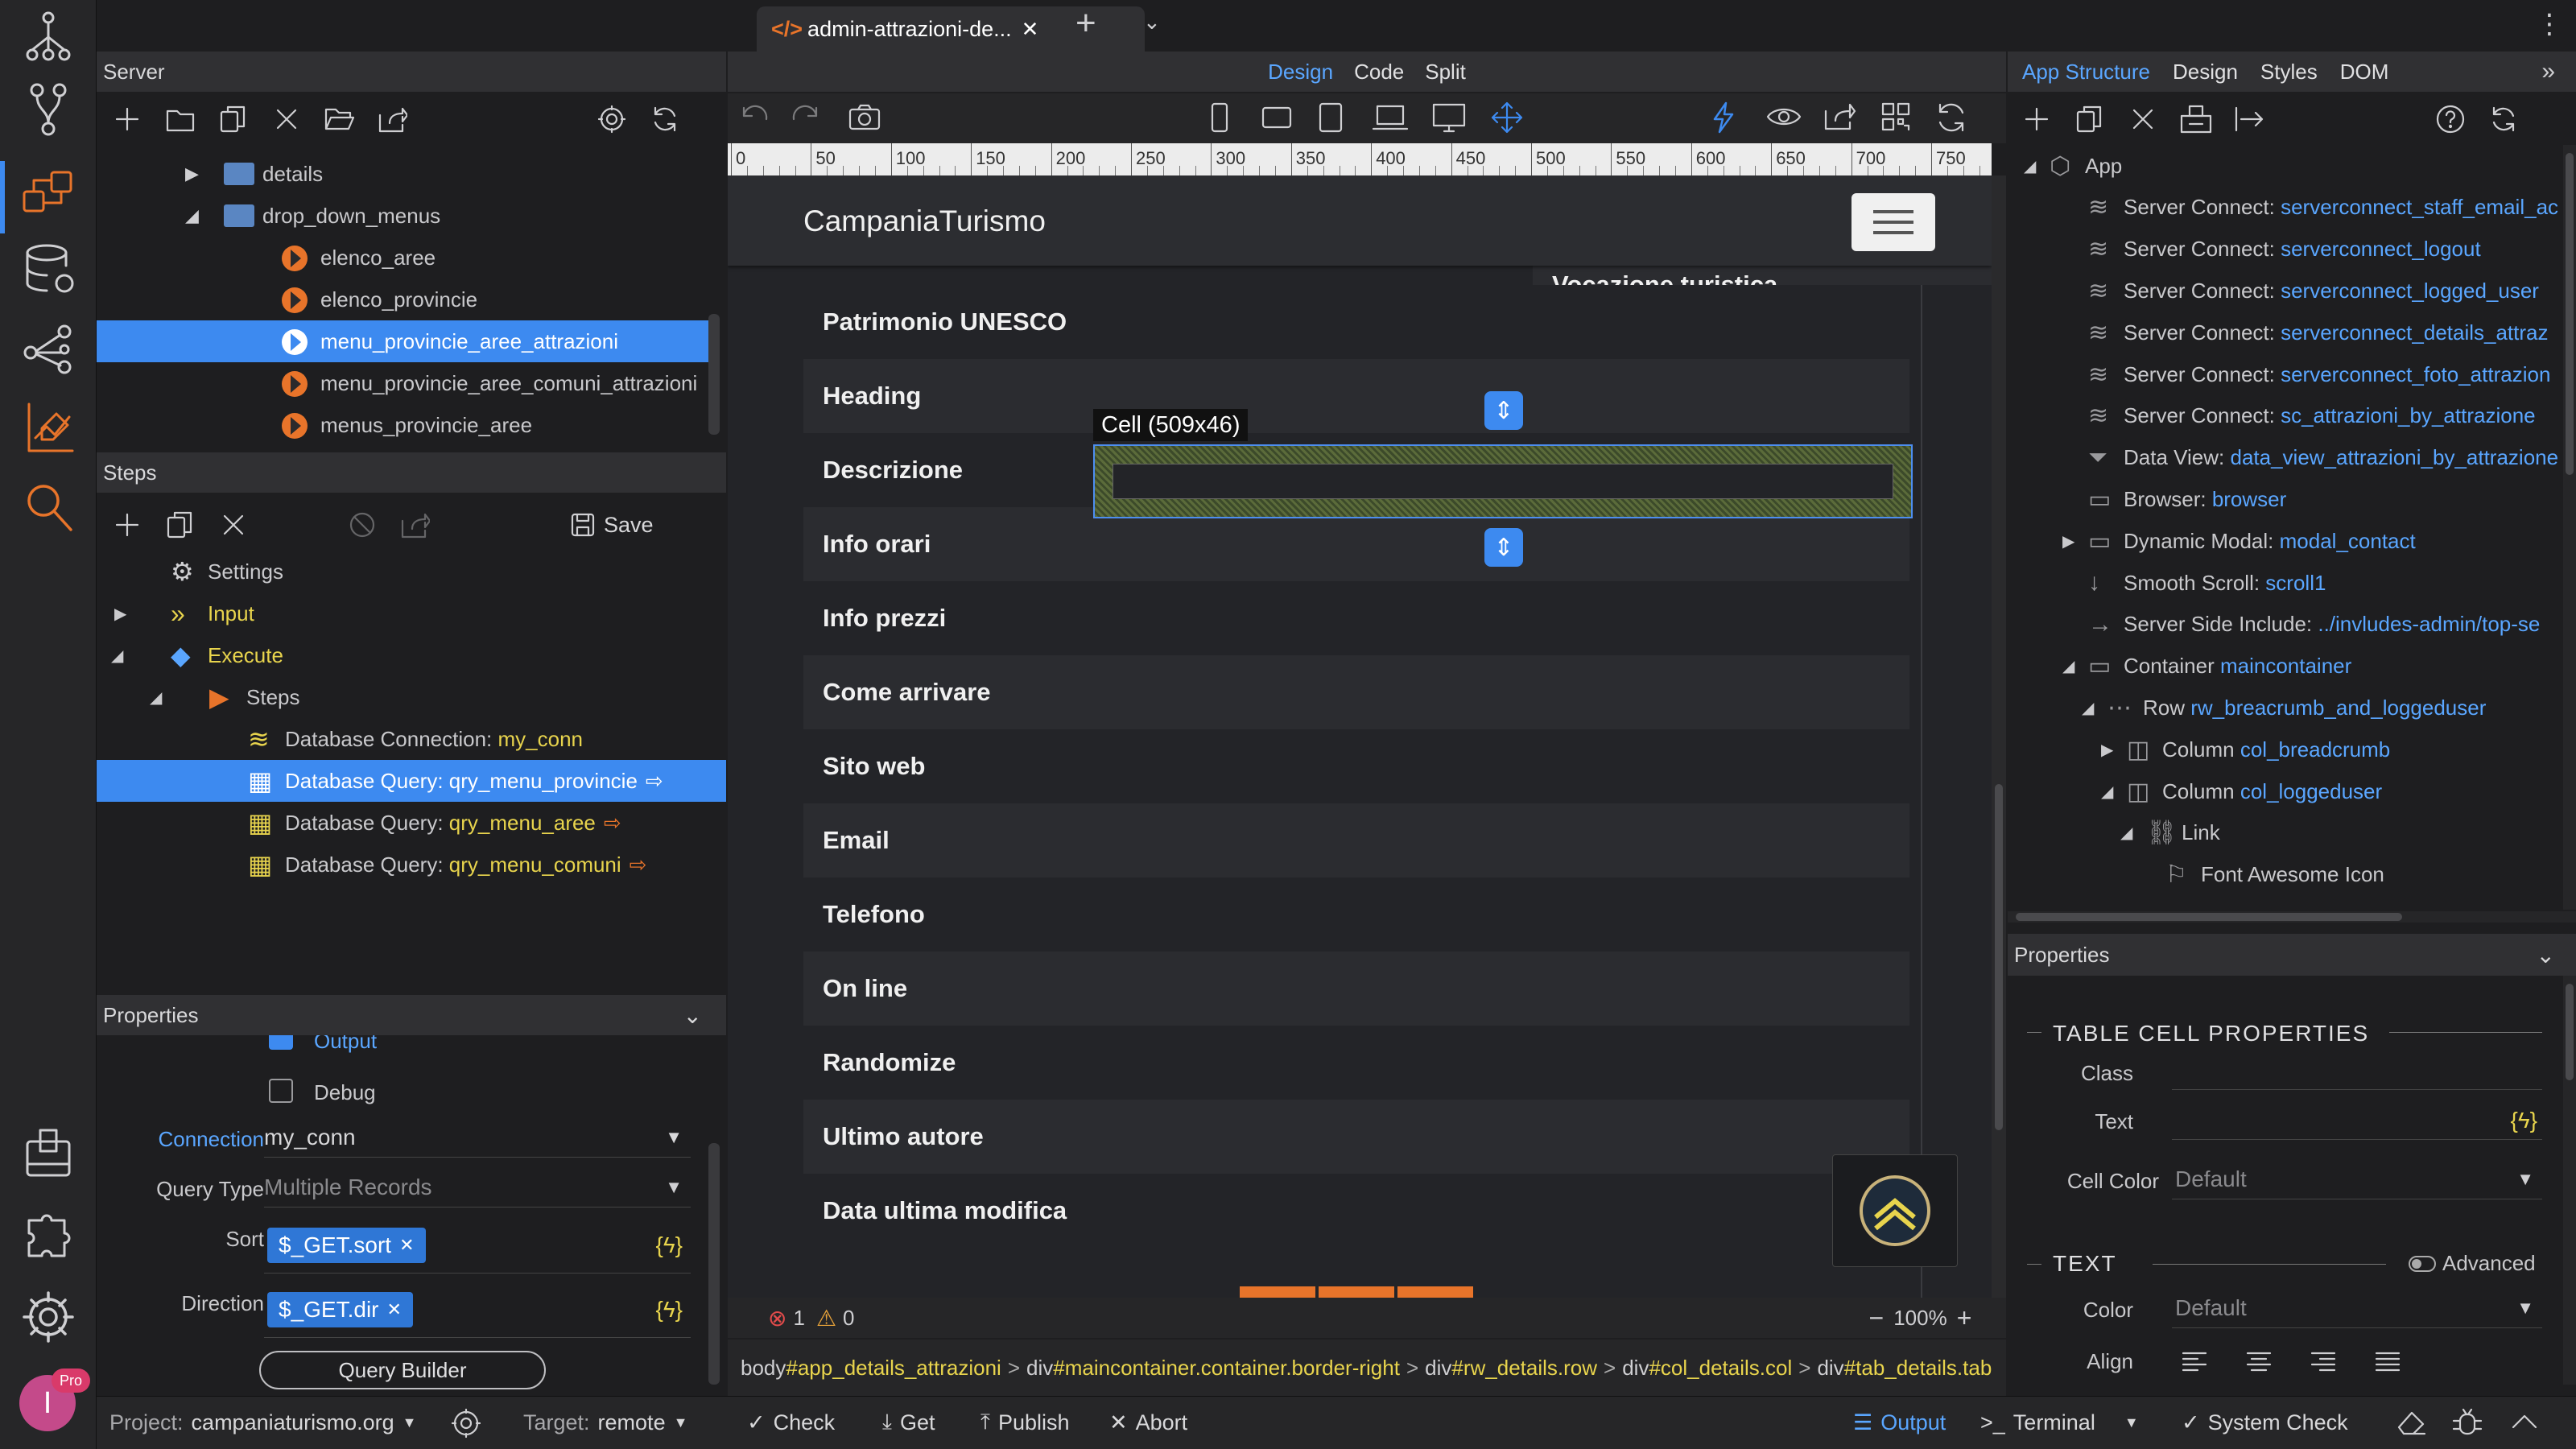 This screenshot has height=1449, width=2576. I want to click on add-step-icon, so click(127, 525).